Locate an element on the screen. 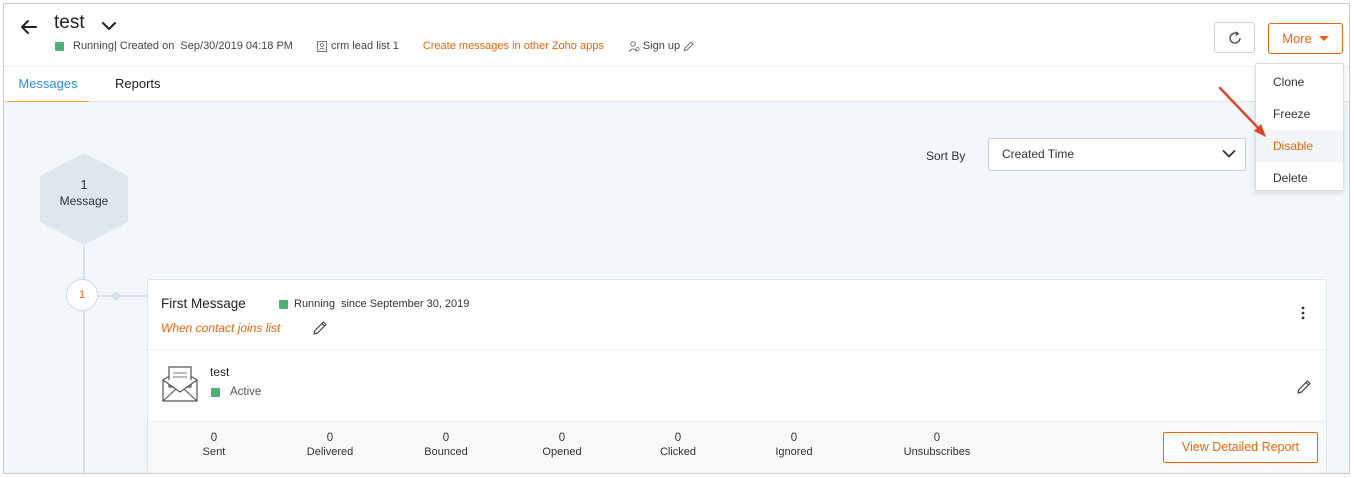 The height and width of the screenshot is (478, 1354). refresh-button is located at coordinates (1234, 37).